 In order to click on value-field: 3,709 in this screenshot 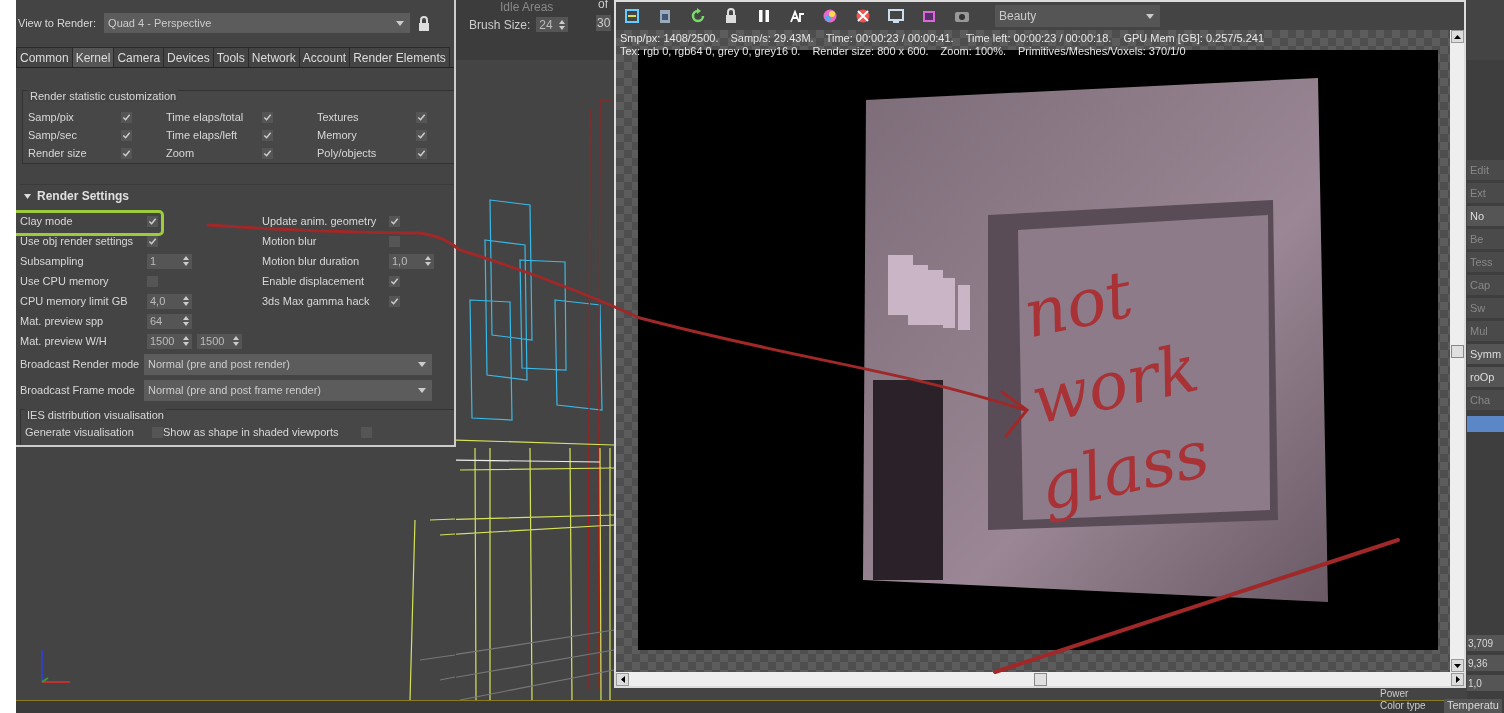, I will do `click(1485, 643)`.